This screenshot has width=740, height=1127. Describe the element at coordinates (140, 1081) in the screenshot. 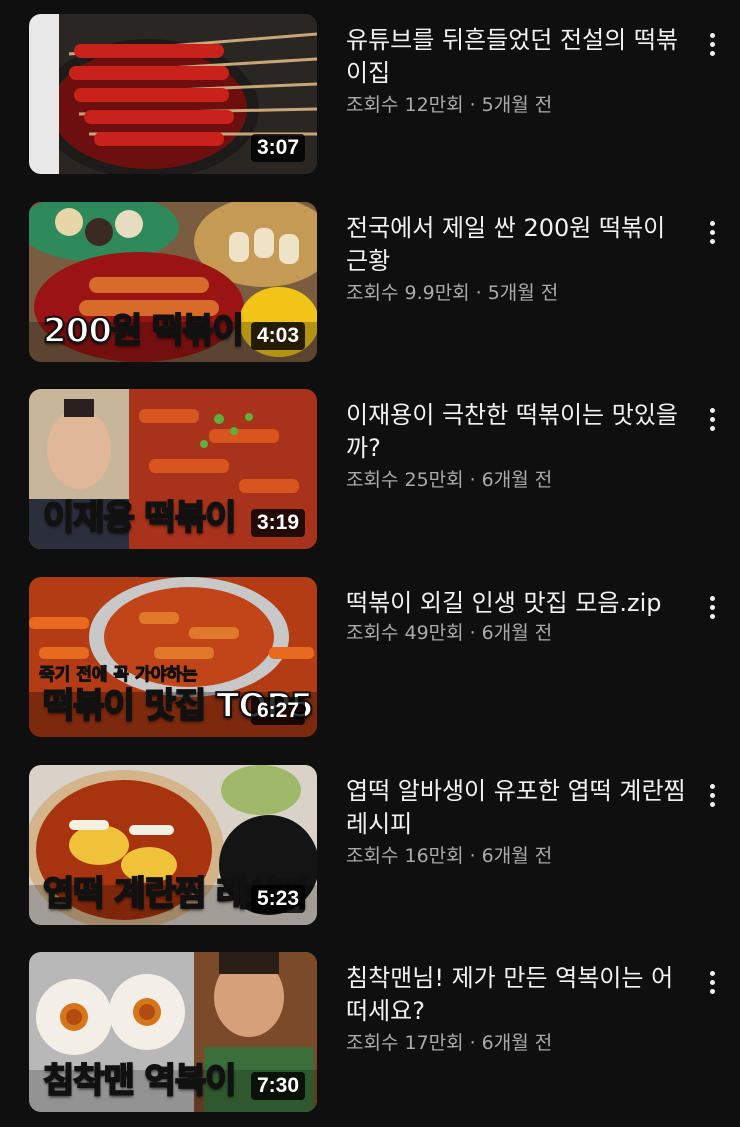

I see `thumbnail-caption: 침착맨 역복이` at that location.